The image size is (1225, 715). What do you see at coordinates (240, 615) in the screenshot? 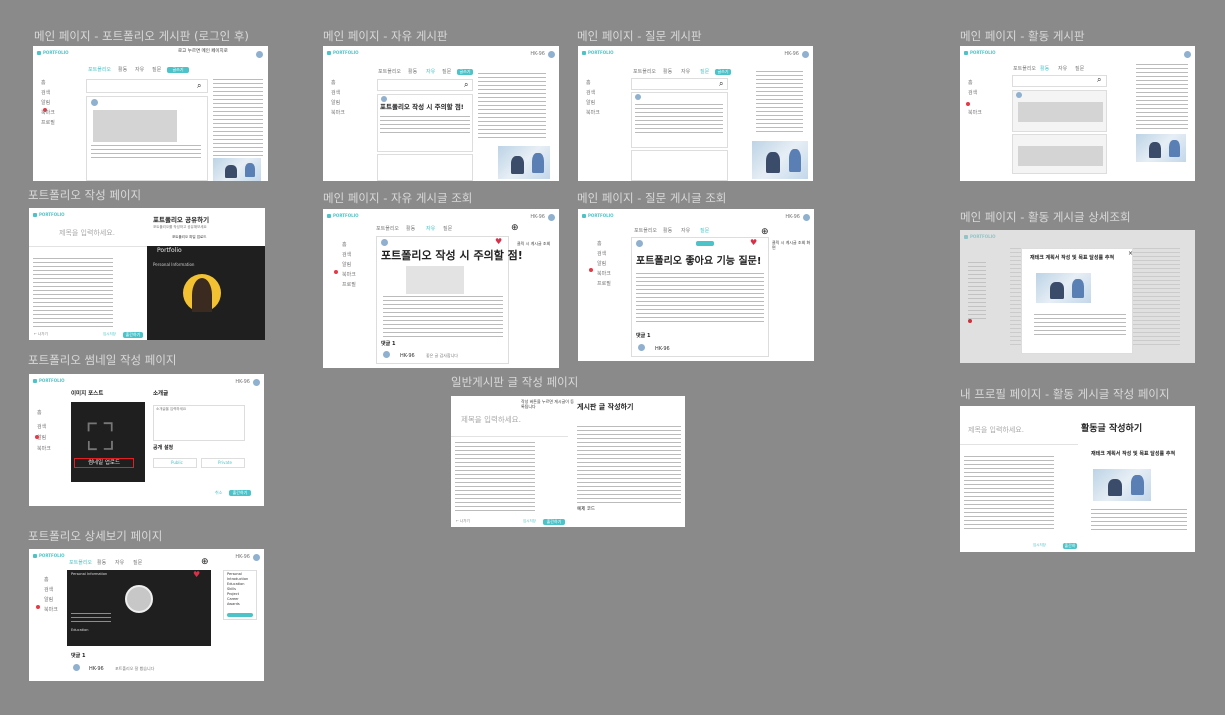
I see `menu-action-button` at bounding box center [240, 615].